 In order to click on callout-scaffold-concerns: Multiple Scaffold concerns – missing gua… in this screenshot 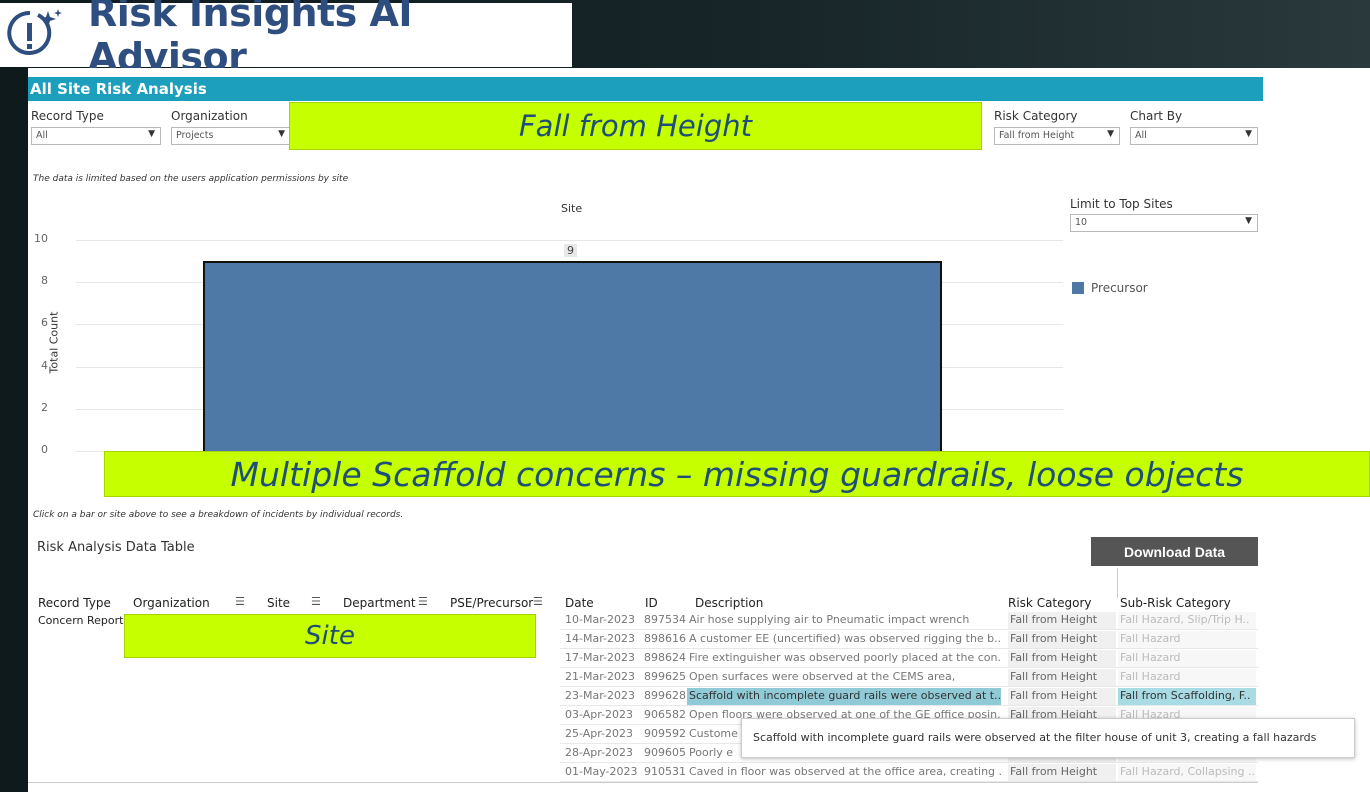, I will do `click(737, 474)`.